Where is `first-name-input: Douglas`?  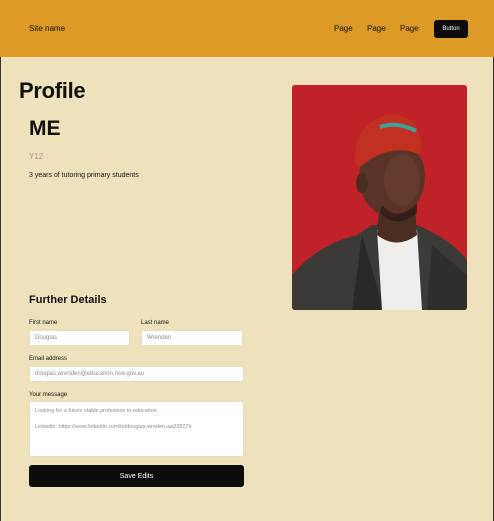 first-name-input: Douglas is located at coordinates (79, 338).